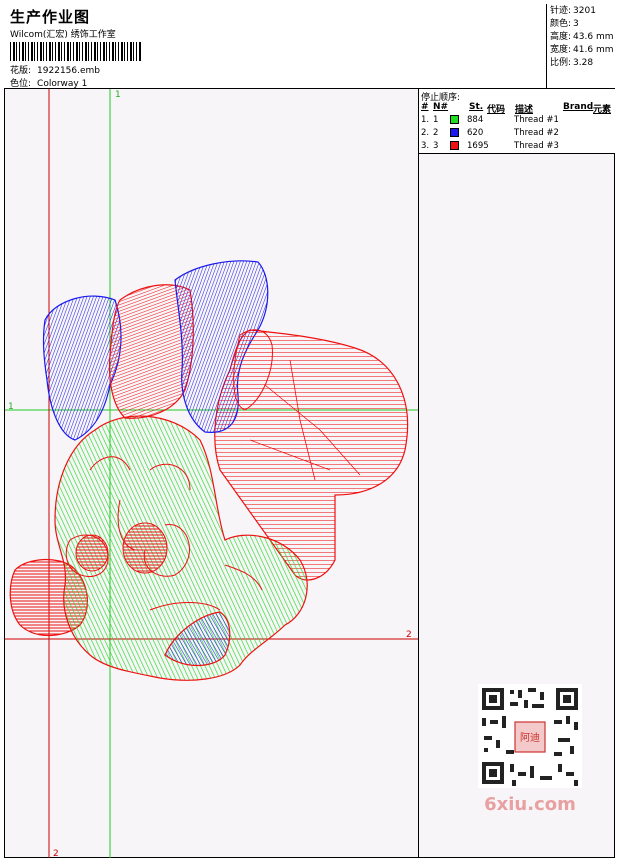 The width and height of the screenshot is (620, 861). What do you see at coordinates (564, 24) in the screenshot?
I see `stat-colors: 颜色: 3` at bounding box center [564, 24].